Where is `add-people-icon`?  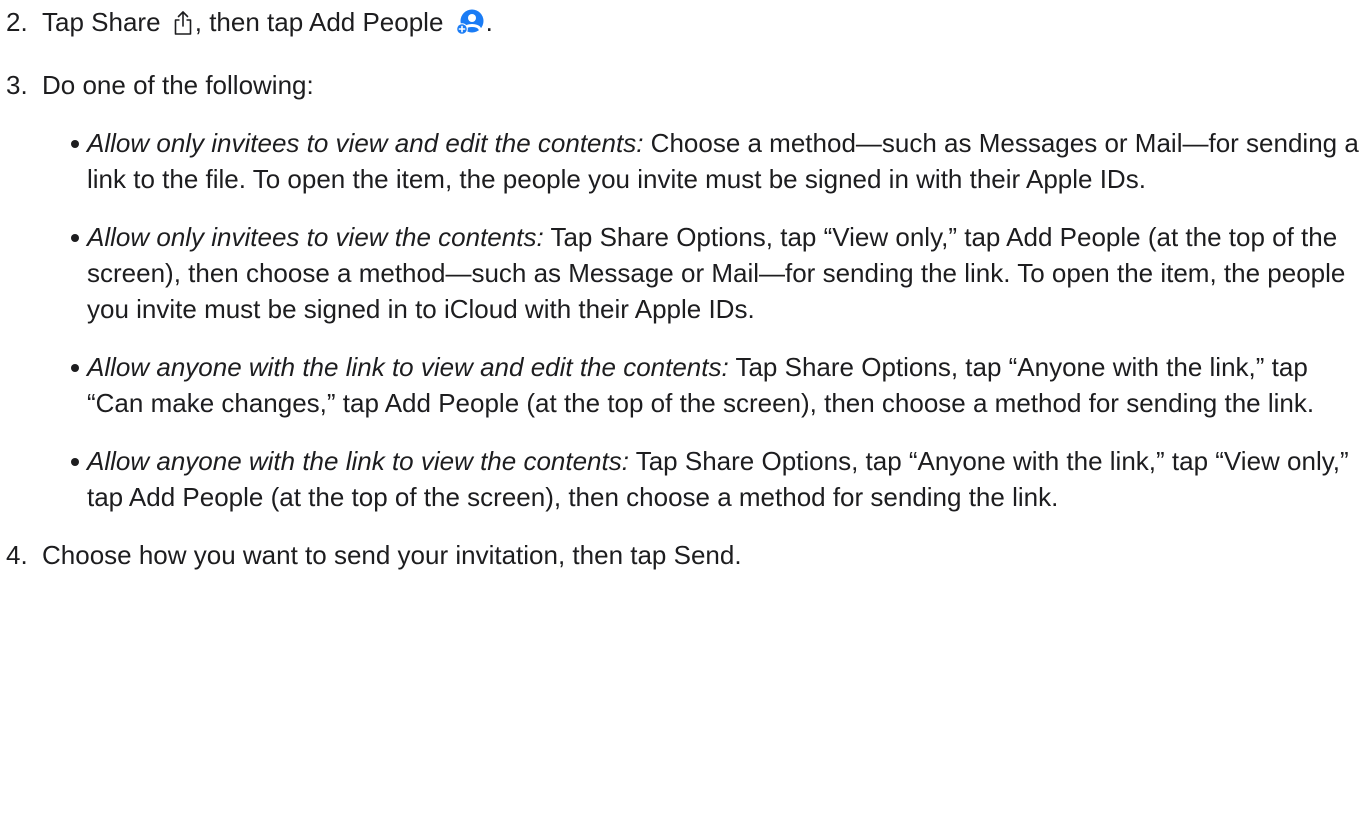 add-people-icon is located at coordinates (470, 26).